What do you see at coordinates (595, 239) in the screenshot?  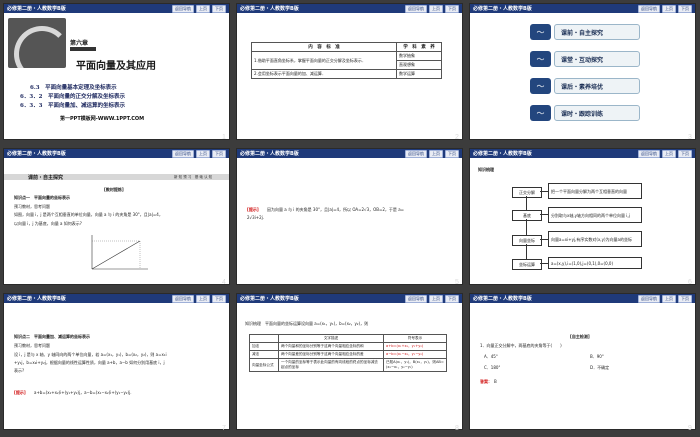 I see `definition-box: 向量a=xi+yj,有序实数对(x,y)为向量a的坐标` at bounding box center [595, 239].